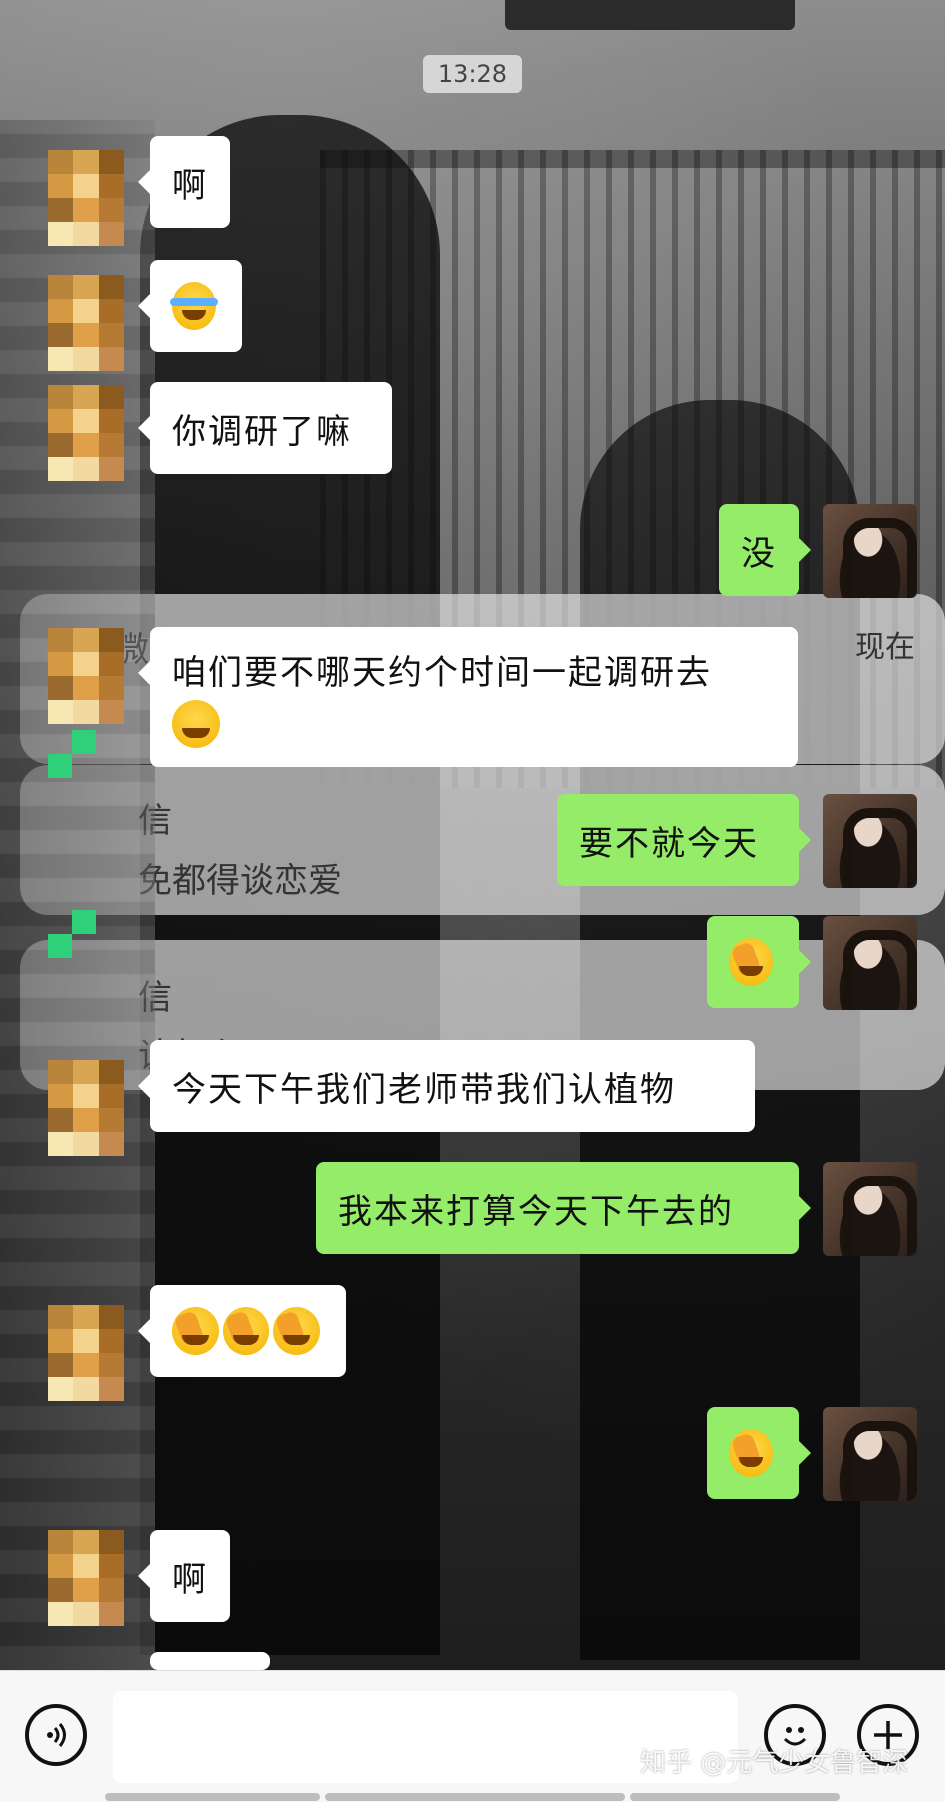 This screenshot has height=1802, width=945. I want to click on background-lamp, so click(650, 15).